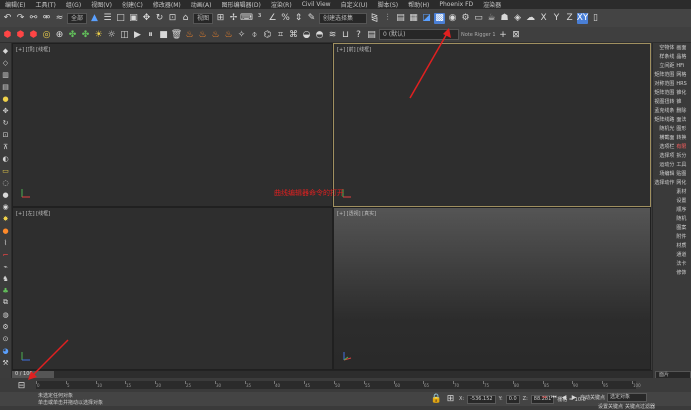 This screenshot has width=691, height=410. Describe the element at coordinates (504, 18) in the screenshot. I see `render-iterative-icon: ☗` at that location.